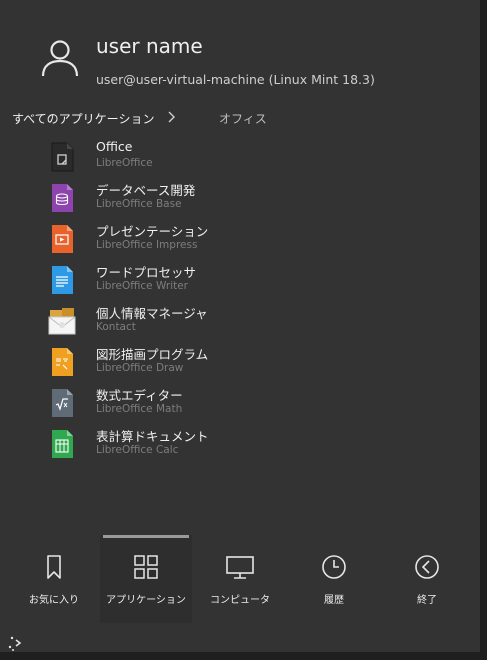  Describe the element at coordinates (149, 46) in the screenshot. I see `user-name: user name` at that location.